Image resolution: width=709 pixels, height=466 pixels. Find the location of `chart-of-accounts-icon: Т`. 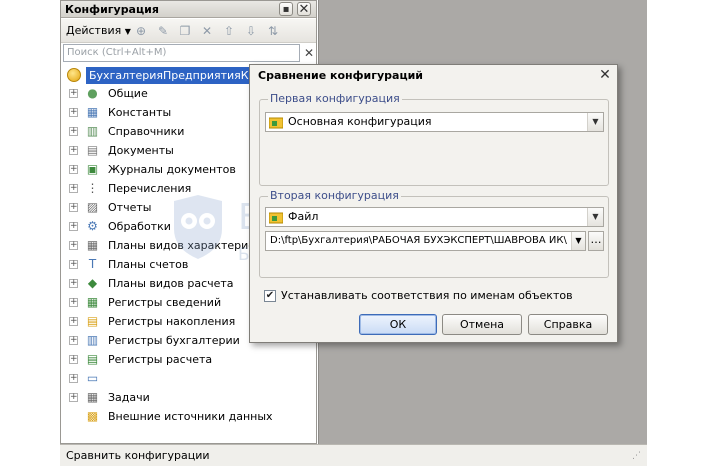

chart-of-accounts-icon: Т is located at coordinates (92, 264).